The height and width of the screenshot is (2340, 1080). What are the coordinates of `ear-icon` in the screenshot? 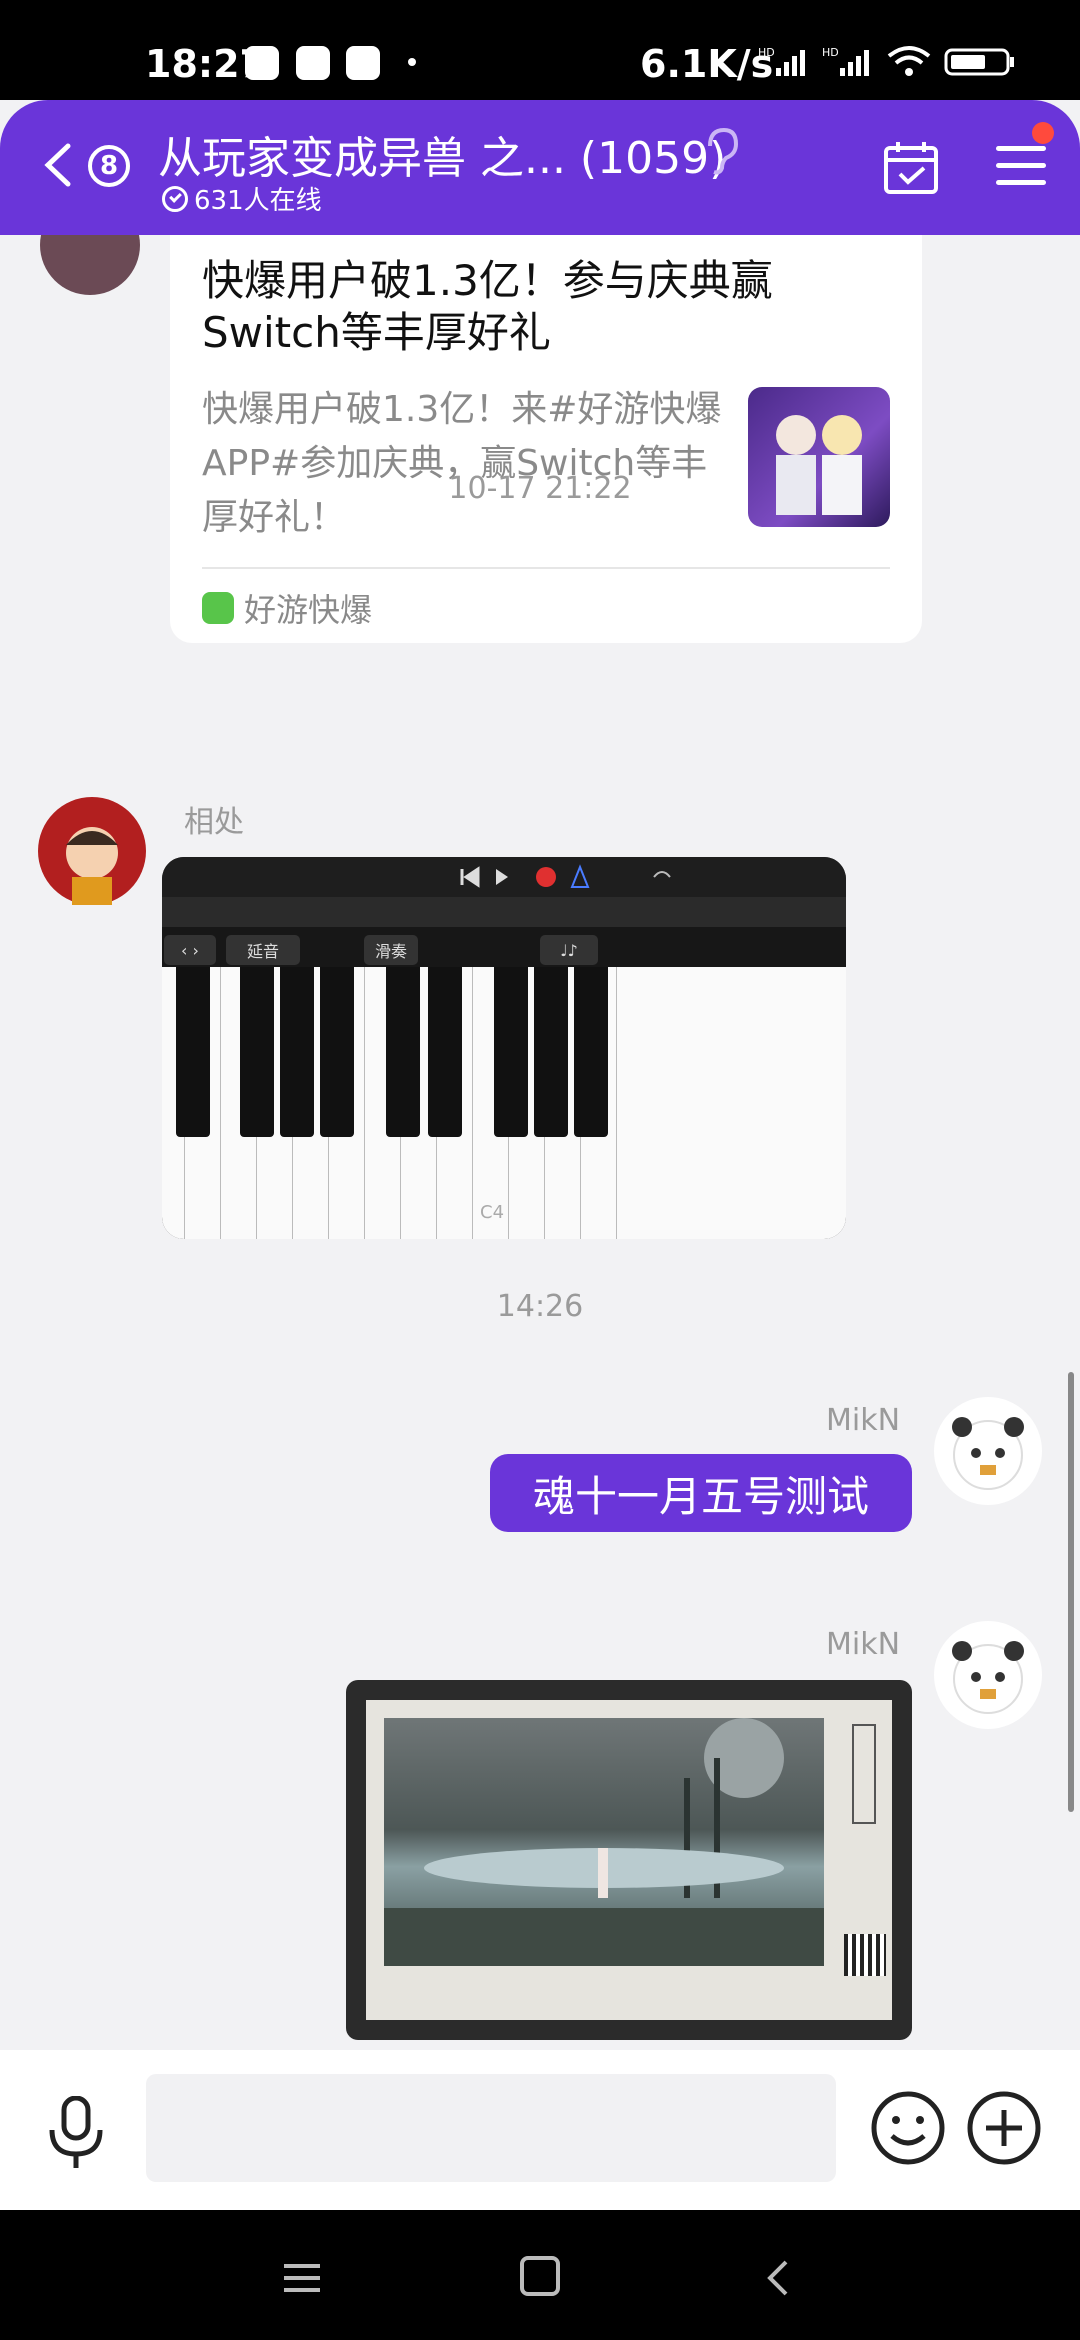 It's located at (720, 151).